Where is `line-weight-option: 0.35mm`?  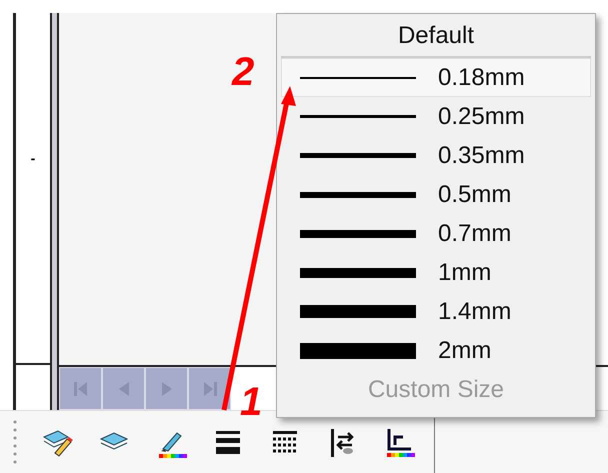 line-weight-option: 0.35mm is located at coordinates (436, 155).